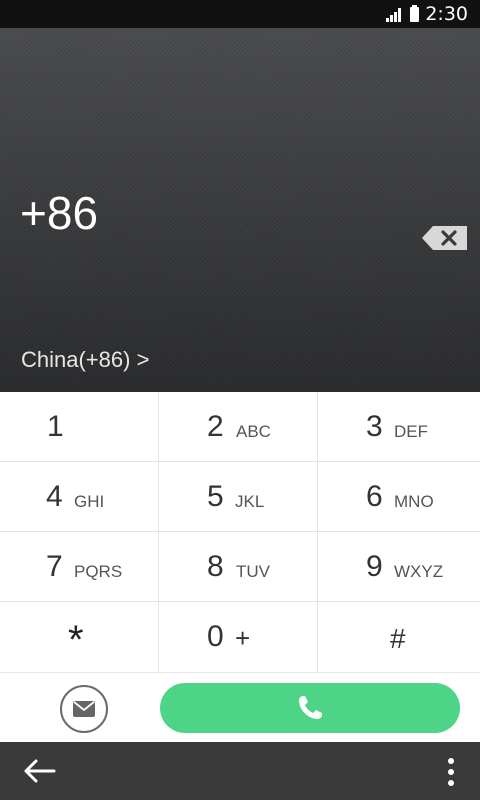 Image resolution: width=480 pixels, height=800 pixels. What do you see at coordinates (98, 571) in the screenshot?
I see `key-letters: PQRS` at bounding box center [98, 571].